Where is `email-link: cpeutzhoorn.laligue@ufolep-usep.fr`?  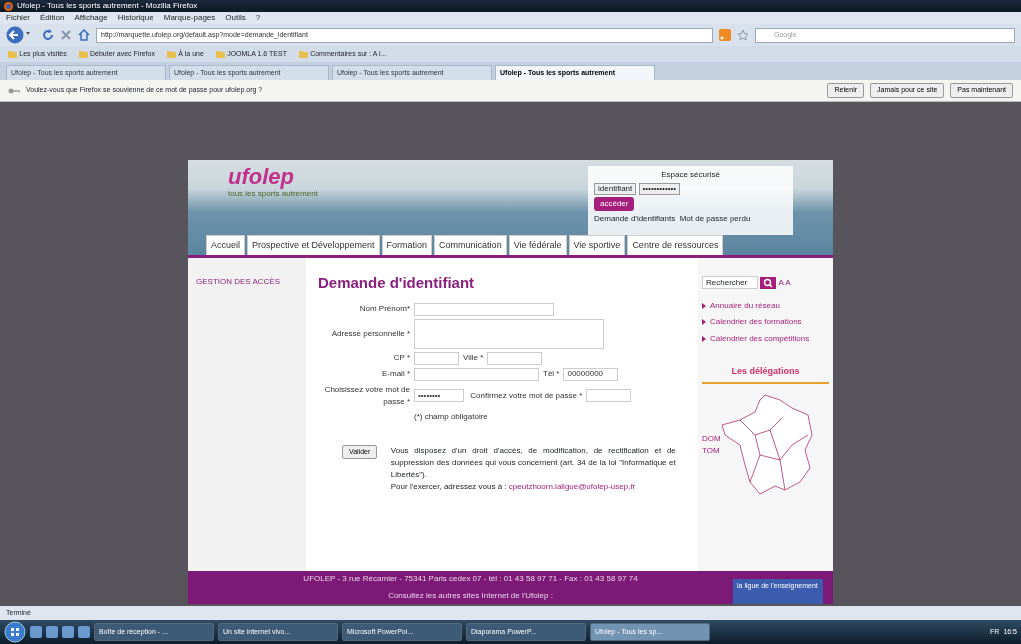
email-link: cpeutzhoorn.laligue@ufolep-usep.fr is located at coordinates (572, 486).